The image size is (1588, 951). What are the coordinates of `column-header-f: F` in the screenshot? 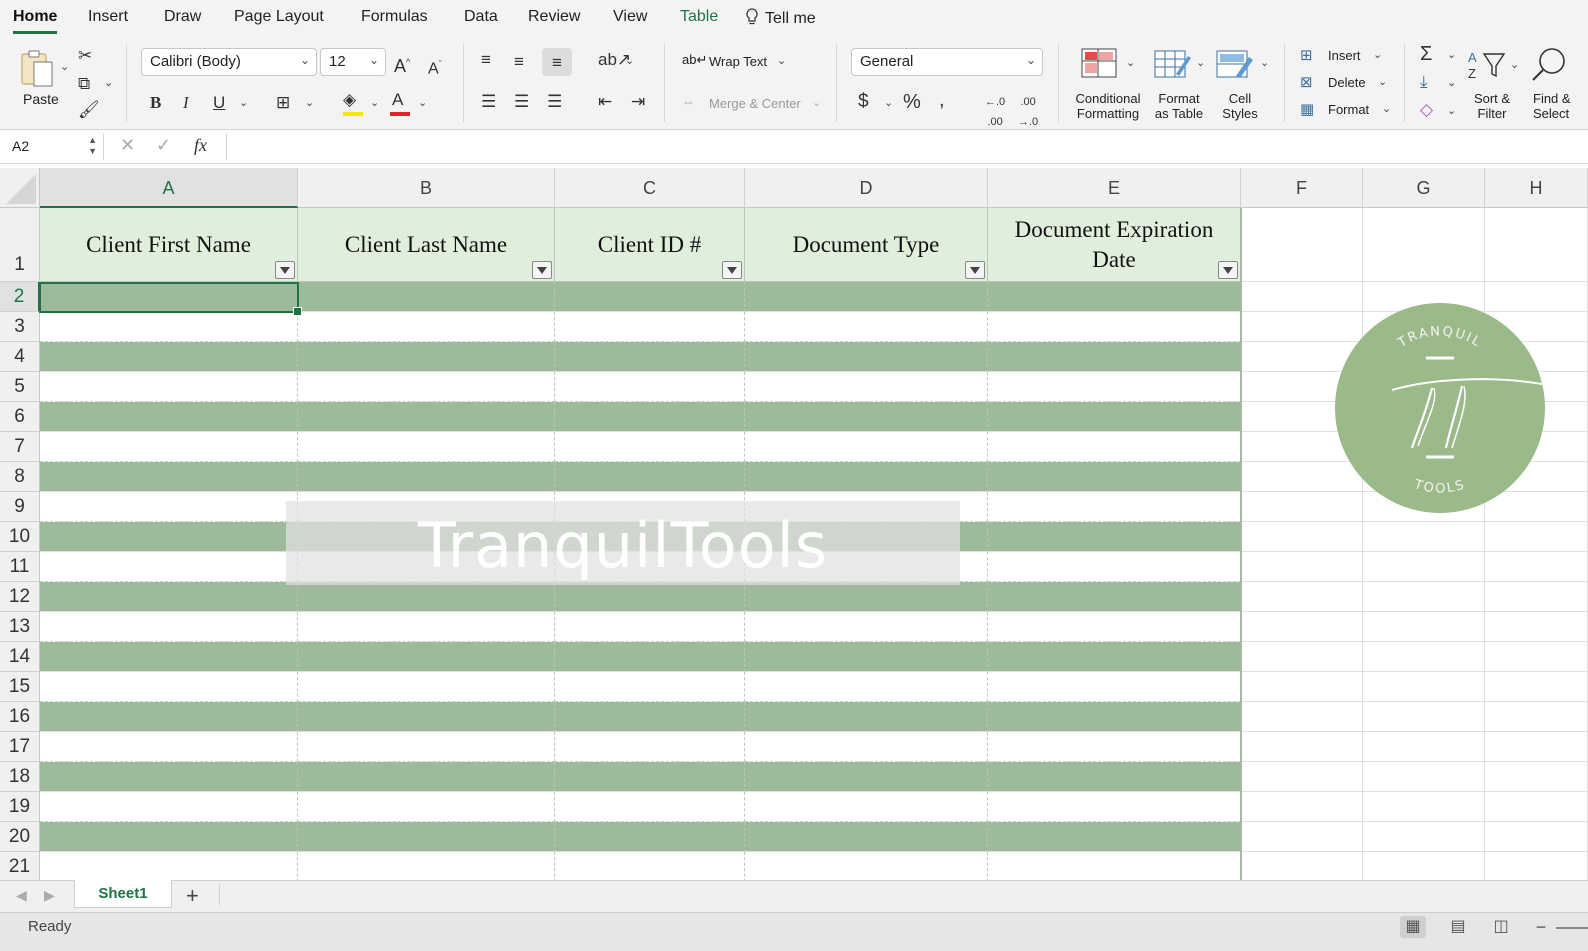 It's located at (1302, 188).